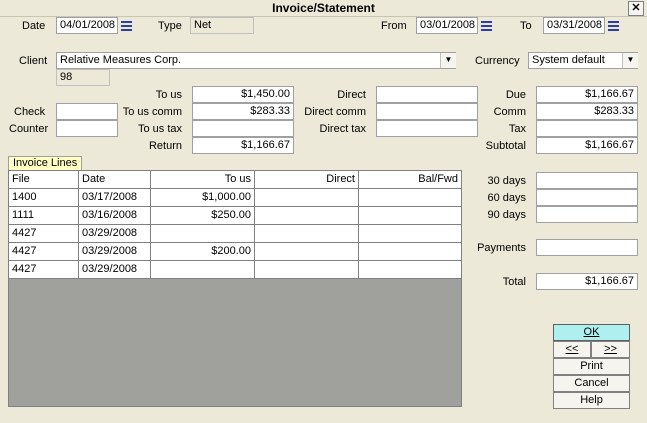  What do you see at coordinates (630, 60) in the screenshot?
I see `currency-dropdown-icon: ▼` at bounding box center [630, 60].